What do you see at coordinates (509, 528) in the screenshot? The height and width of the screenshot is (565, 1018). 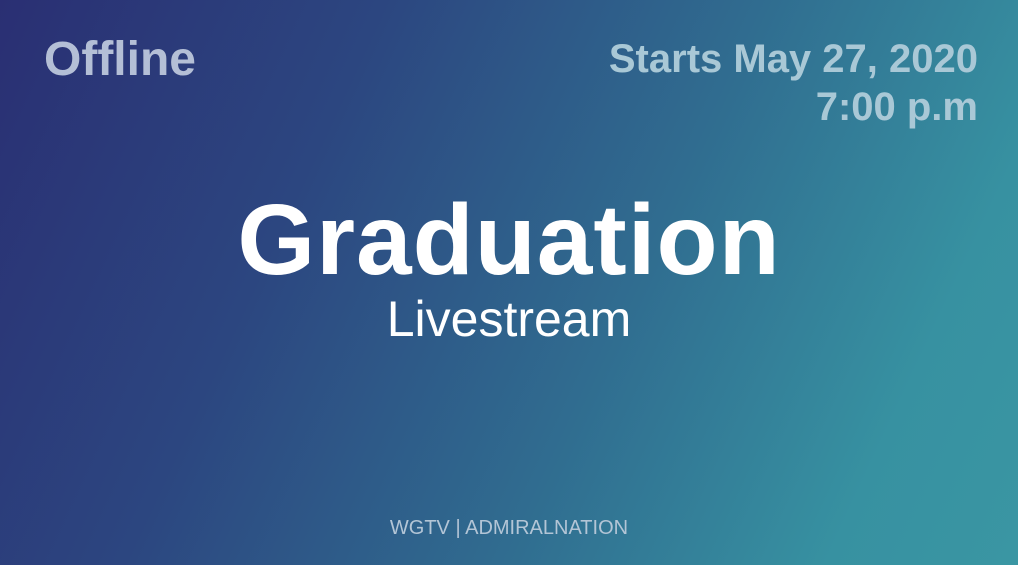 I see `footer-credit: WGTV | ADMIRALNATION` at bounding box center [509, 528].